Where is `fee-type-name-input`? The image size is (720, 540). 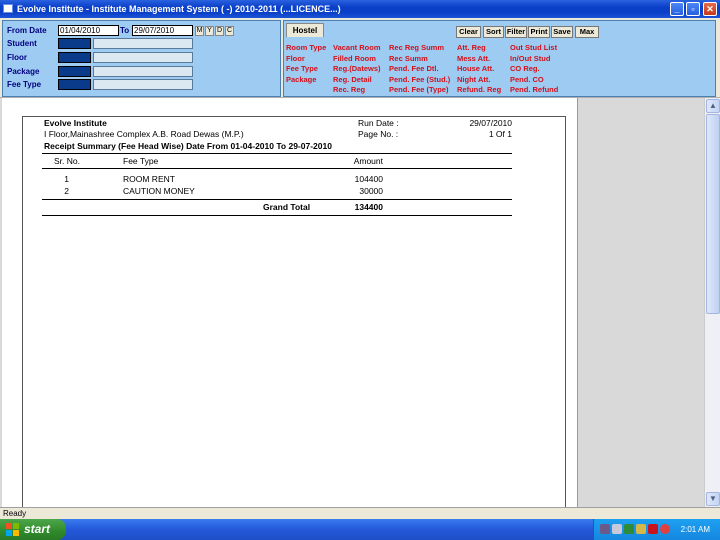
fee-type-name-input is located at coordinates (143, 84).